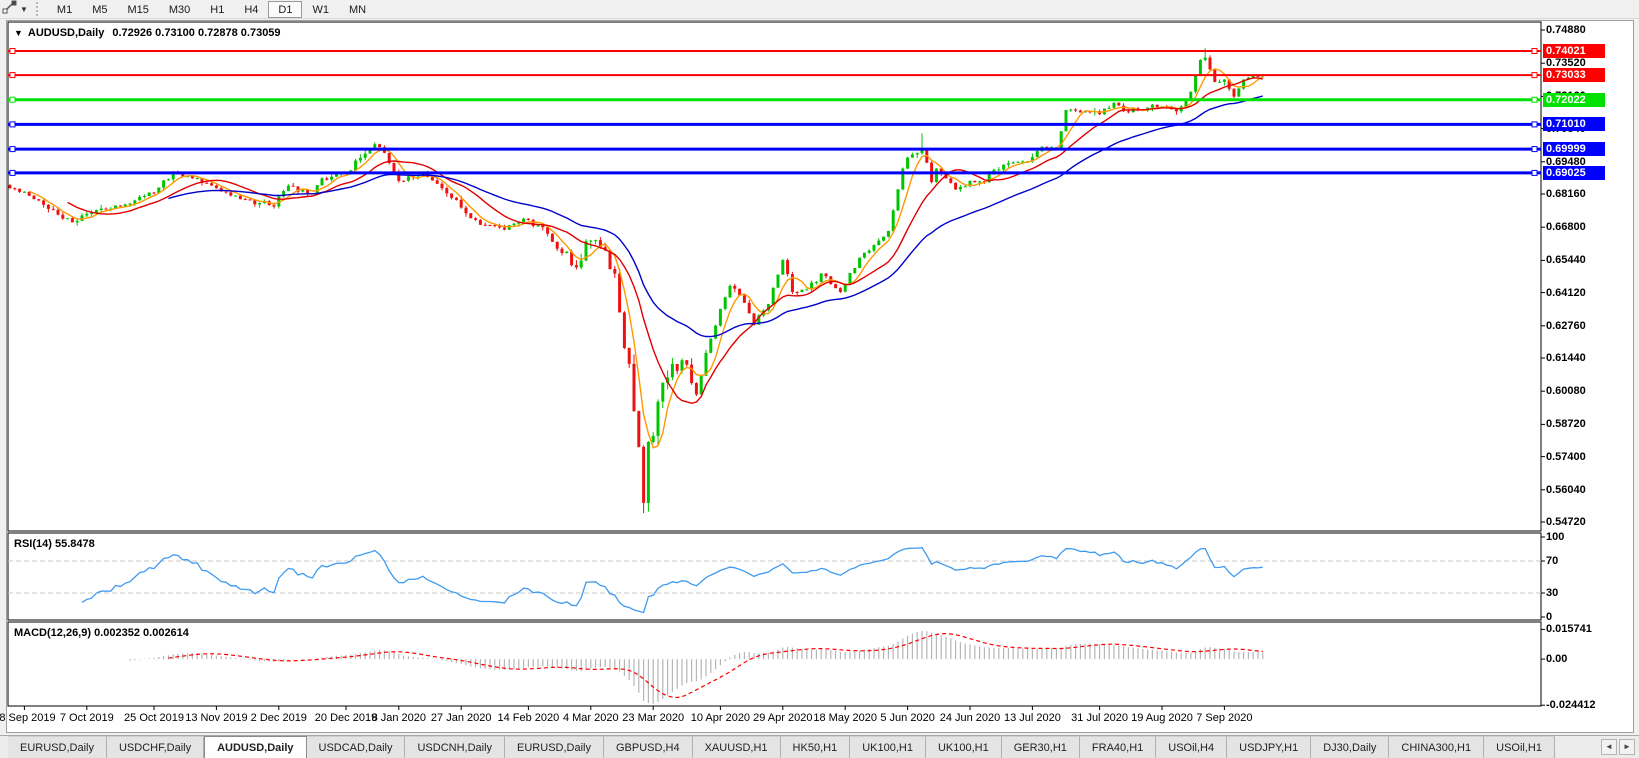 The height and width of the screenshot is (758, 1639). Describe the element at coordinates (1552, 561) in the screenshot. I see `rsi-axis-label: 70` at that location.